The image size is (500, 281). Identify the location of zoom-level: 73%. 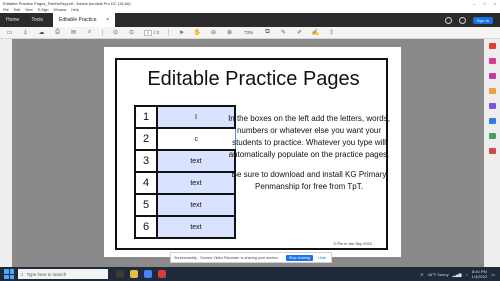
(248, 32).